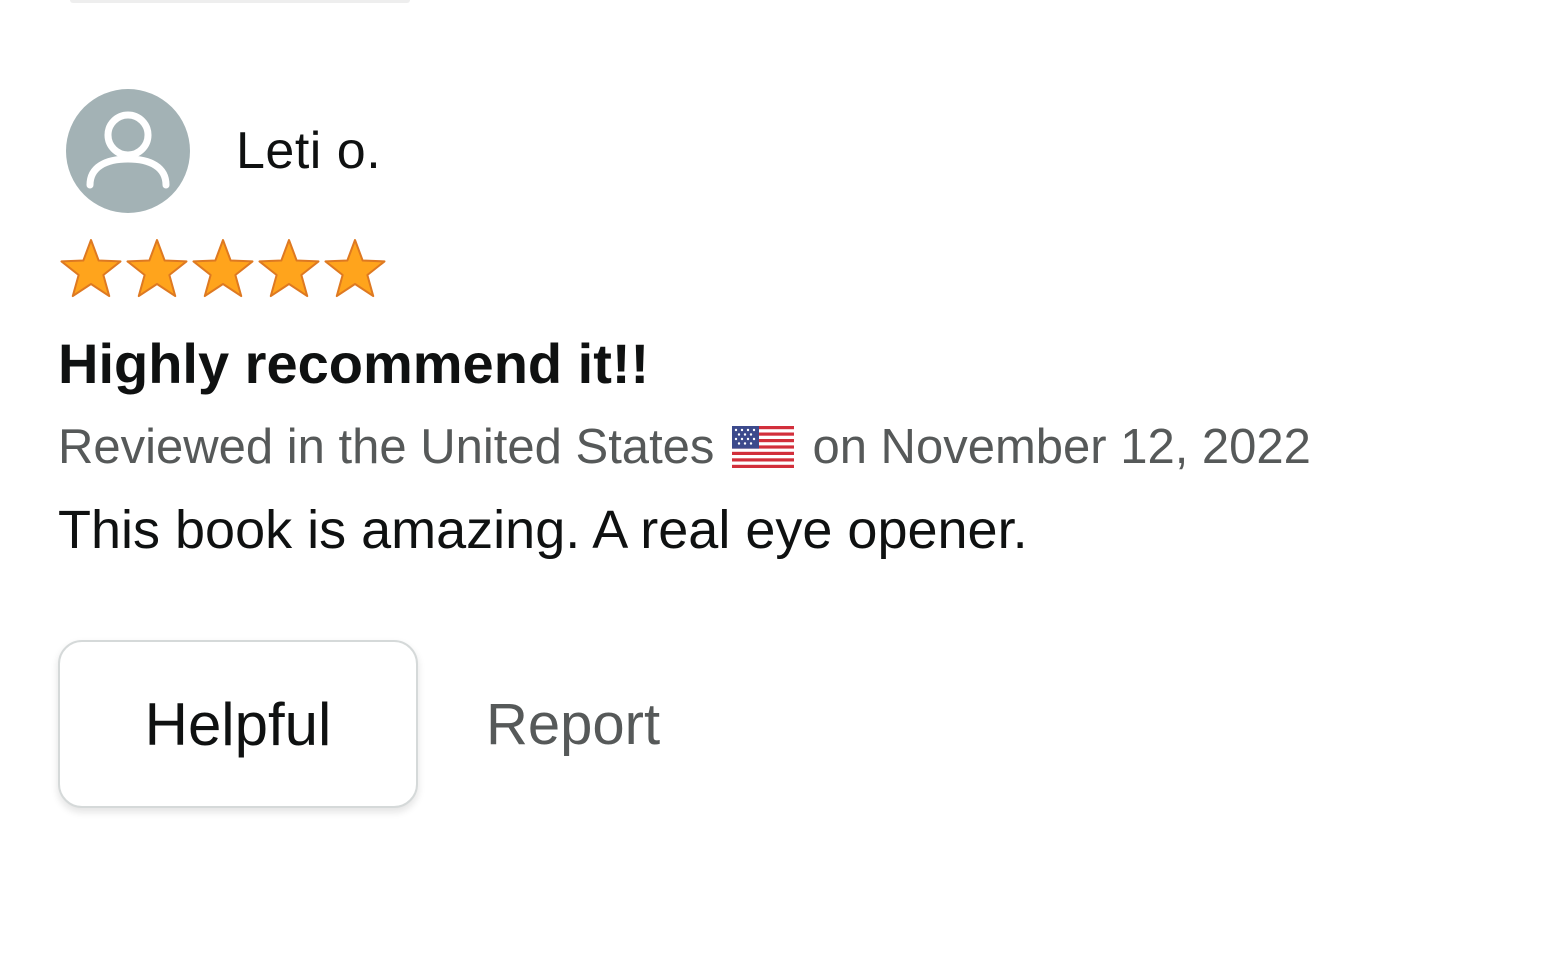 The image size is (1545, 973). Describe the element at coordinates (763, 447) in the screenshot. I see `us-flag-icon` at that location.